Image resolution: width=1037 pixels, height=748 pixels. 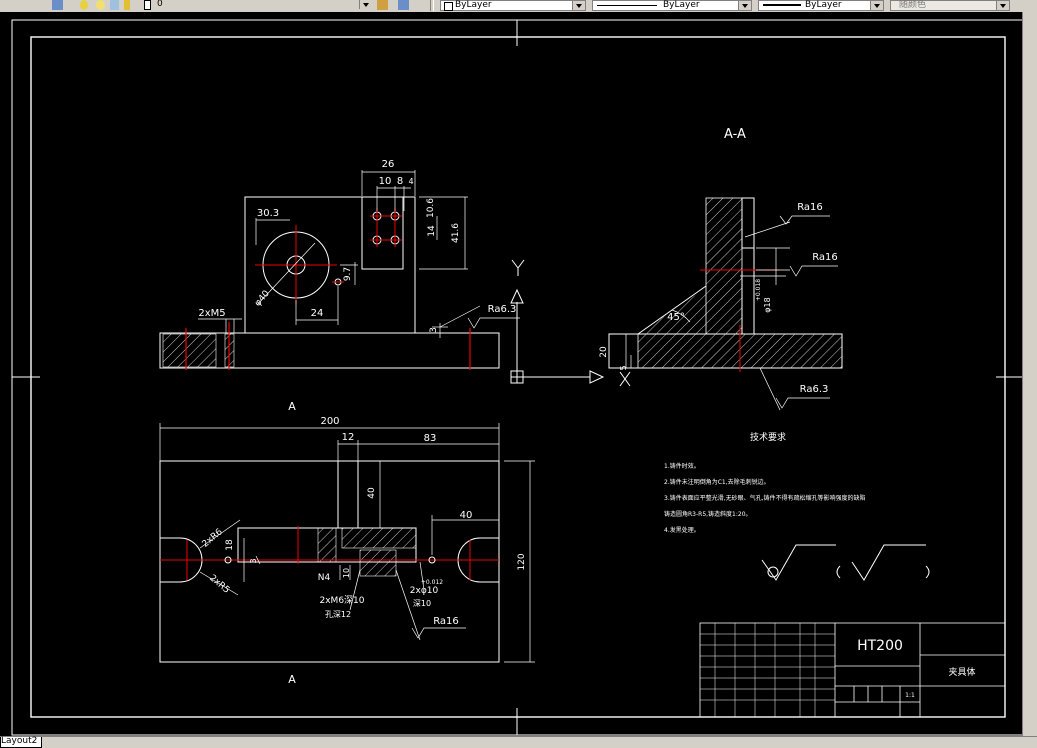 I want to click on dim-label: 2xφ10, so click(x=424, y=591).